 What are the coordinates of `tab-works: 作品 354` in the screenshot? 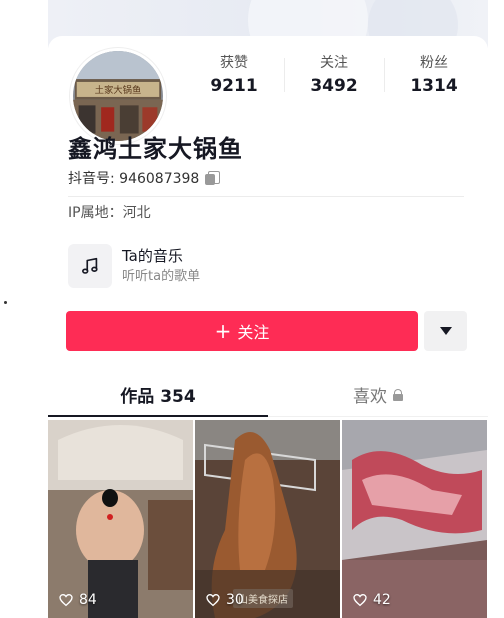 It's located at (158, 395).